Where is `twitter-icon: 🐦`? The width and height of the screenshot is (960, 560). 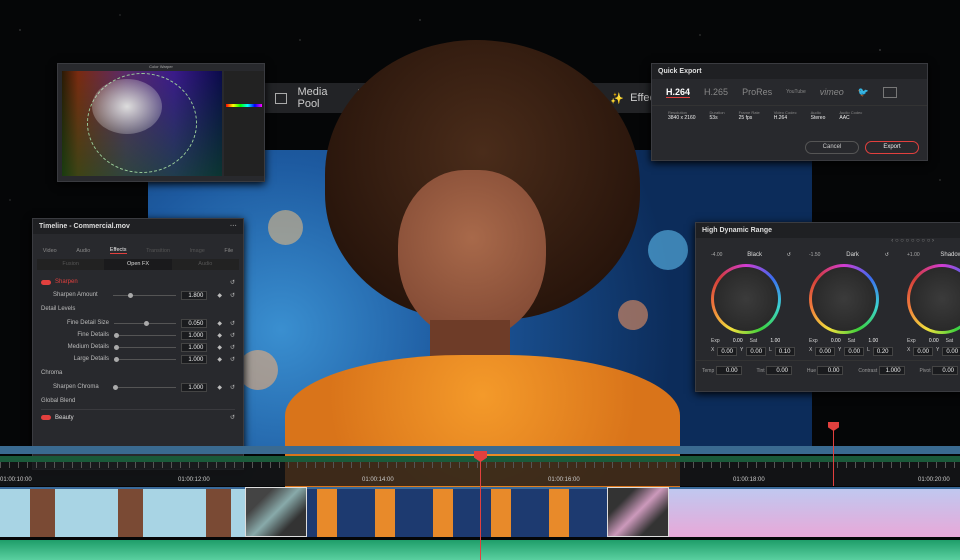
twitter-icon: 🐦 is located at coordinates (863, 92).